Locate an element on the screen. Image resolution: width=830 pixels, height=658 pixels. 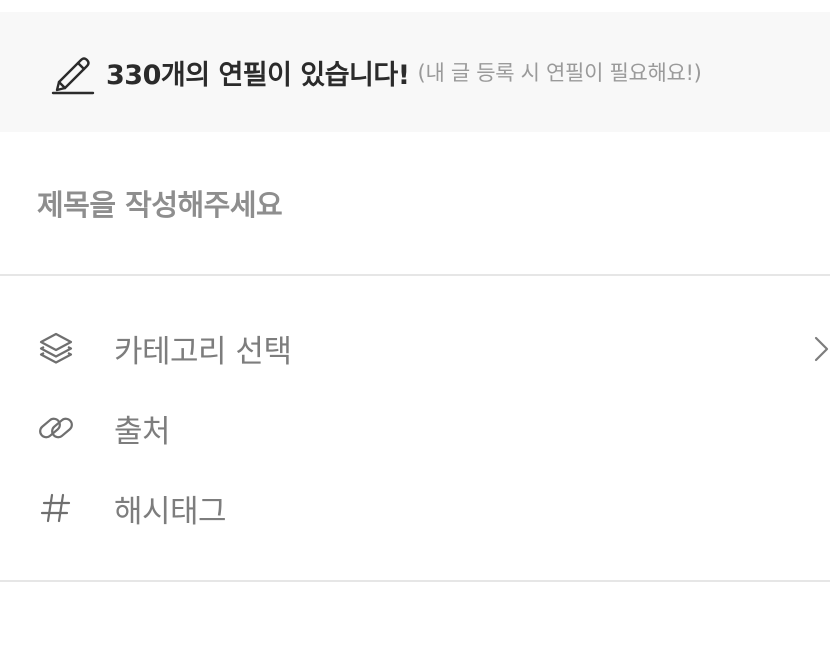
category-select-row: 카테고리 선택 is located at coordinates (415, 348).